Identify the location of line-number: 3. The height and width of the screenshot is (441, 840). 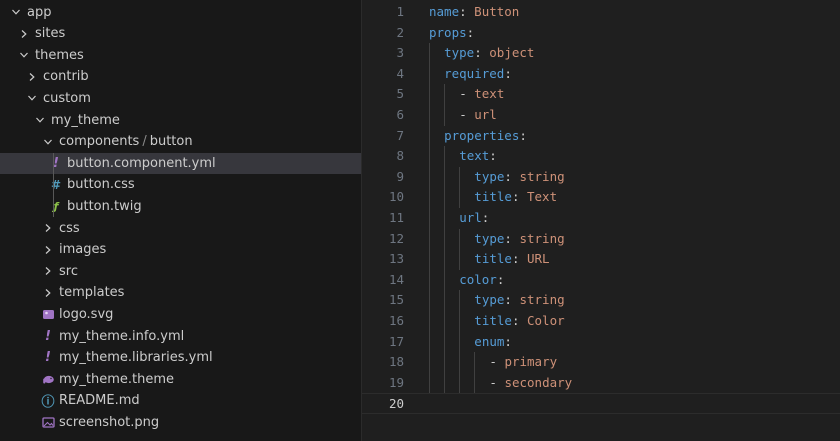
(400, 53).